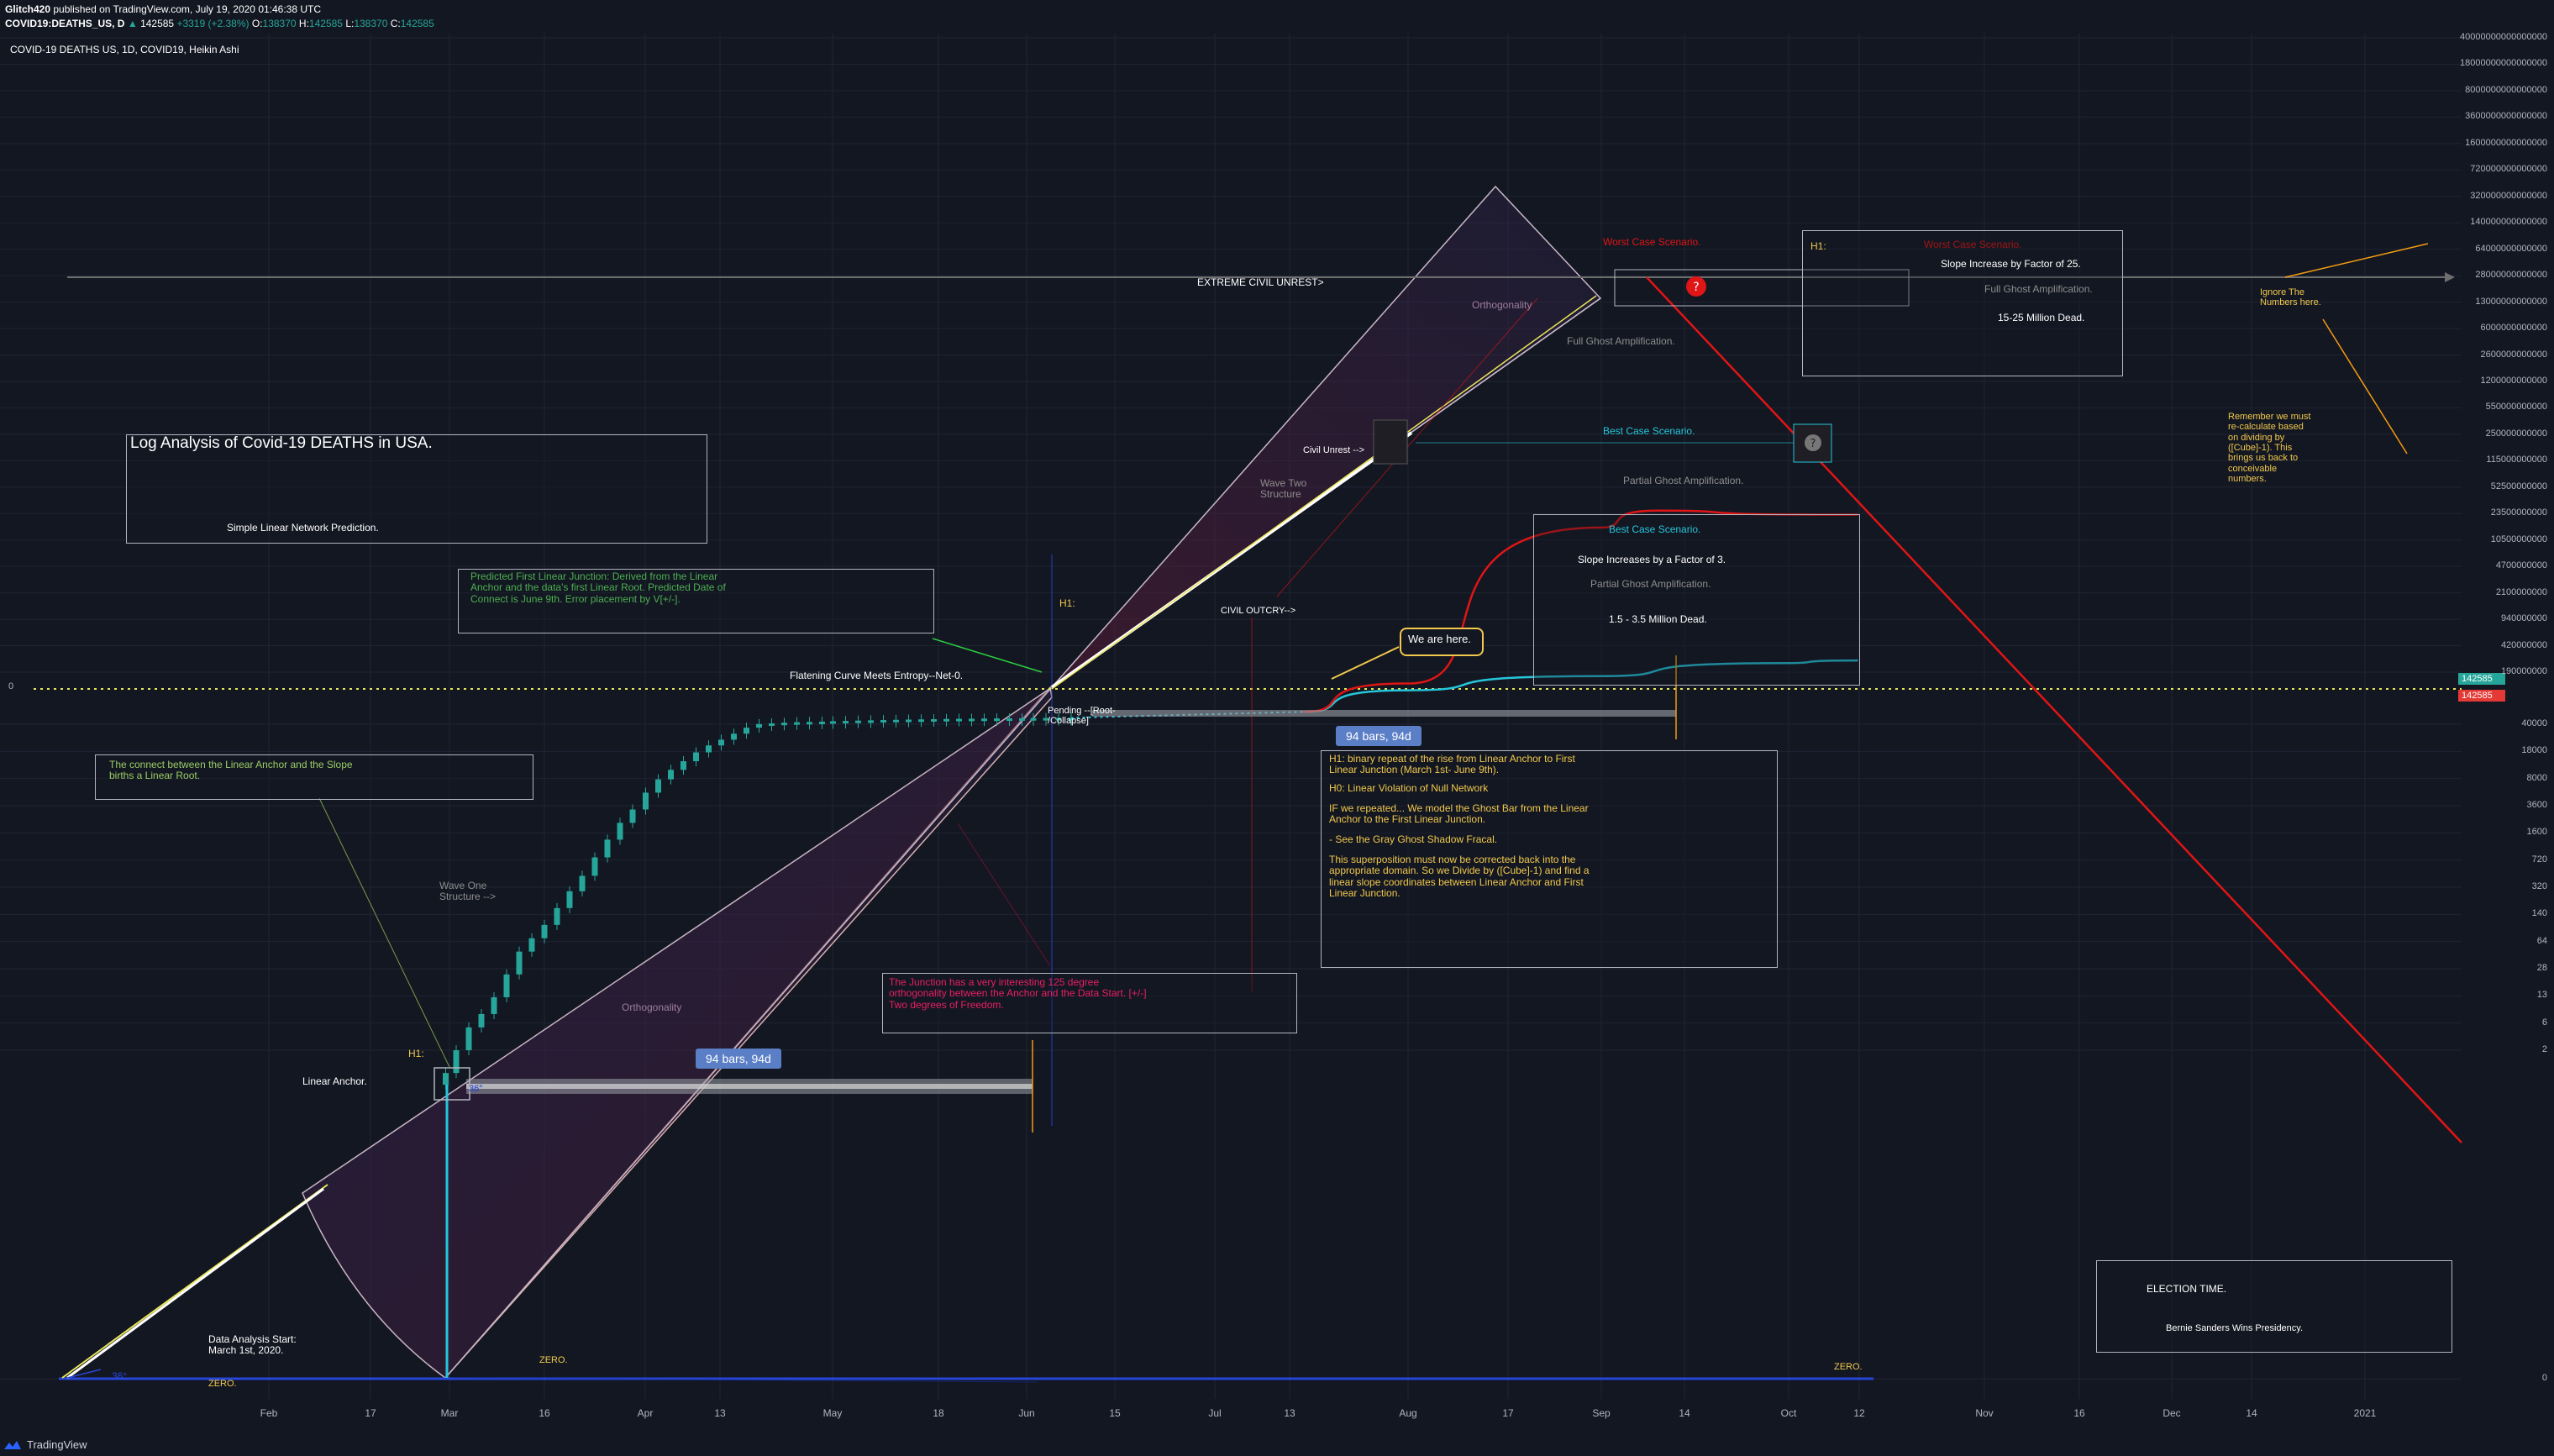 The image size is (2554, 1456). I want to click on y-tick-label: 40000000000000000, so click(2503, 37).